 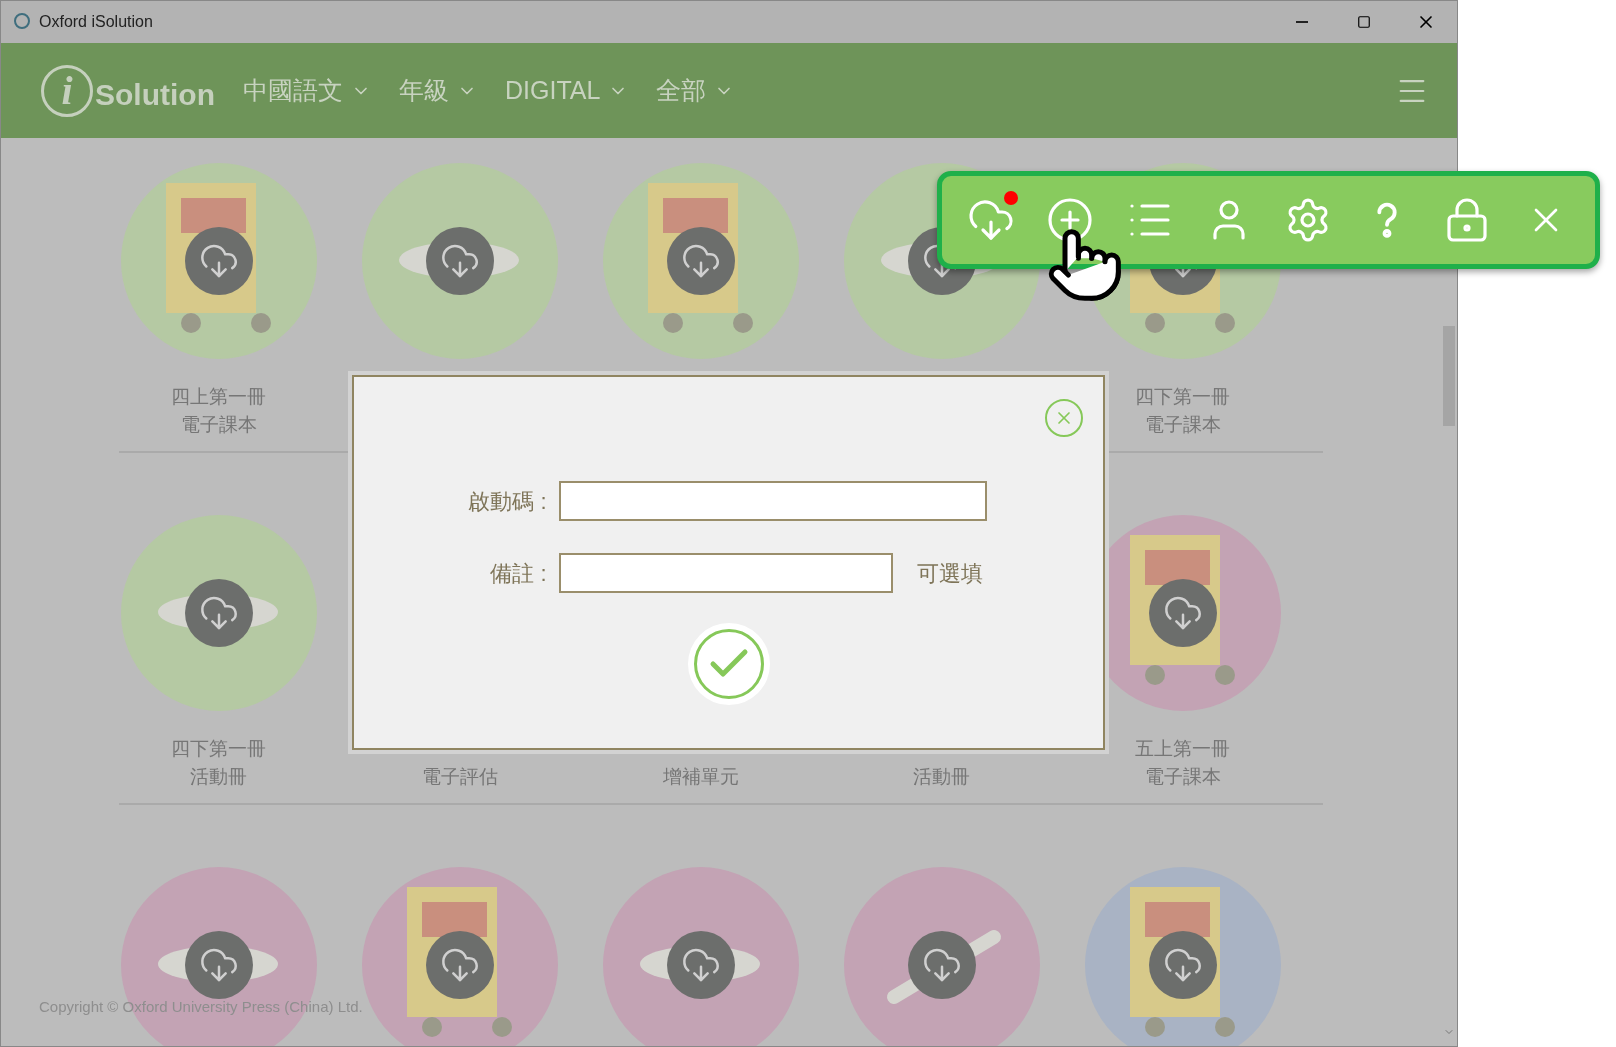 What do you see at coordinates (567, 90) in the screenshot?
I see `filter-dropdown: DIGITAL` at bounding box center [567, 90].